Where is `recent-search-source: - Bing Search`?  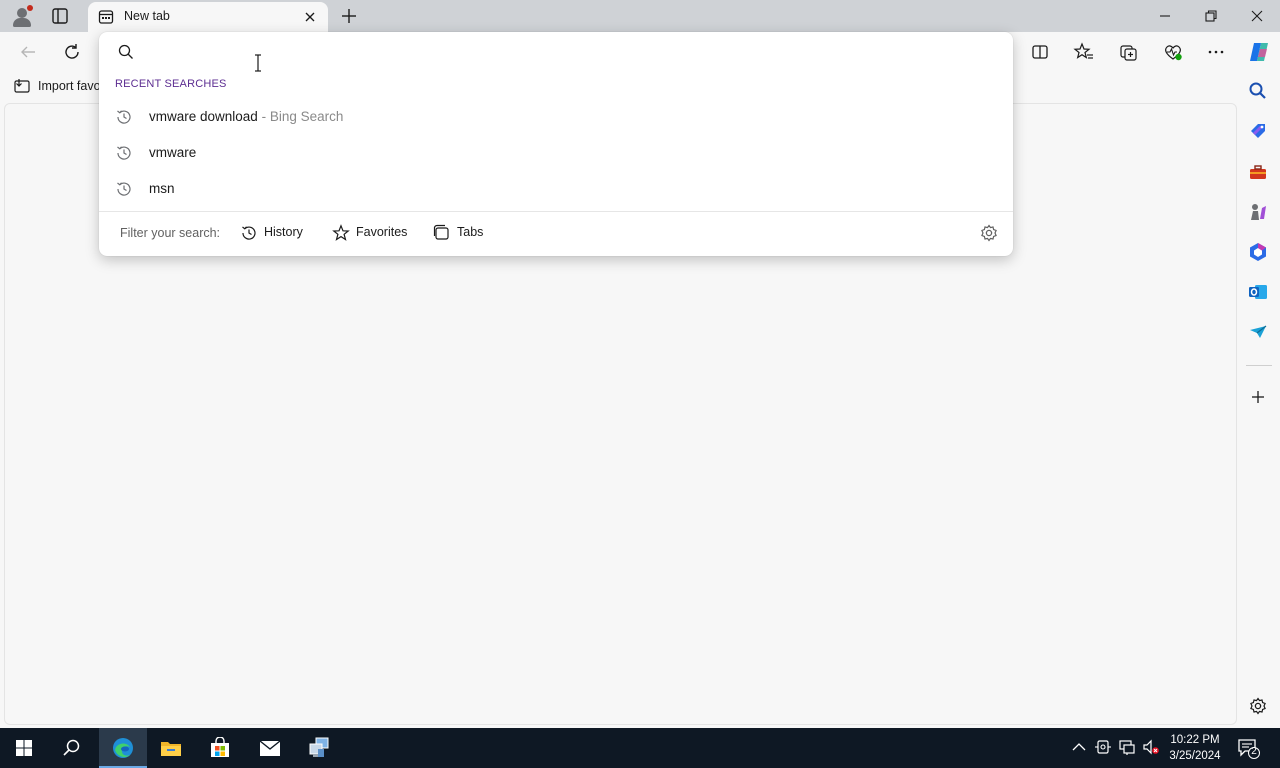
recent-search-source: - Bing Search is located at coordinates (302, 116).